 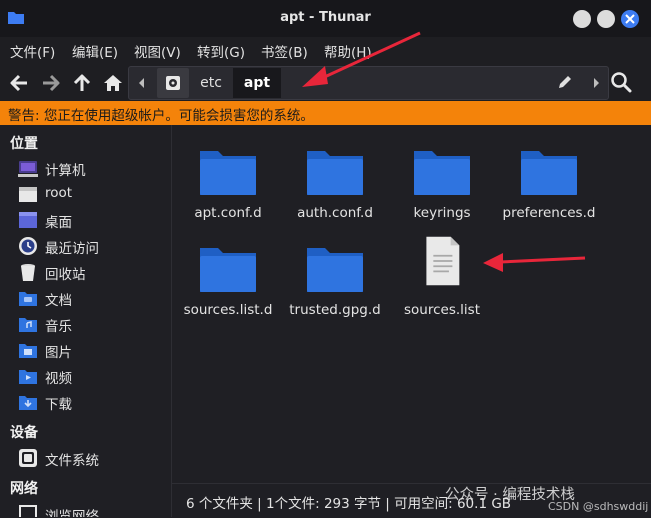 I want to click on downloads-folder-icon, so click(x=28, y=403).